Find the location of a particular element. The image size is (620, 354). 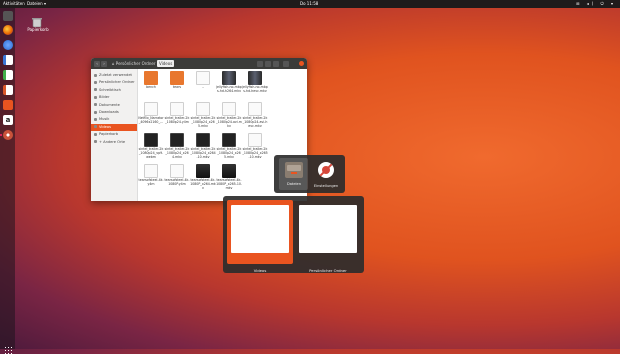

view-toggle-icon is located at coordinates (268, 64).